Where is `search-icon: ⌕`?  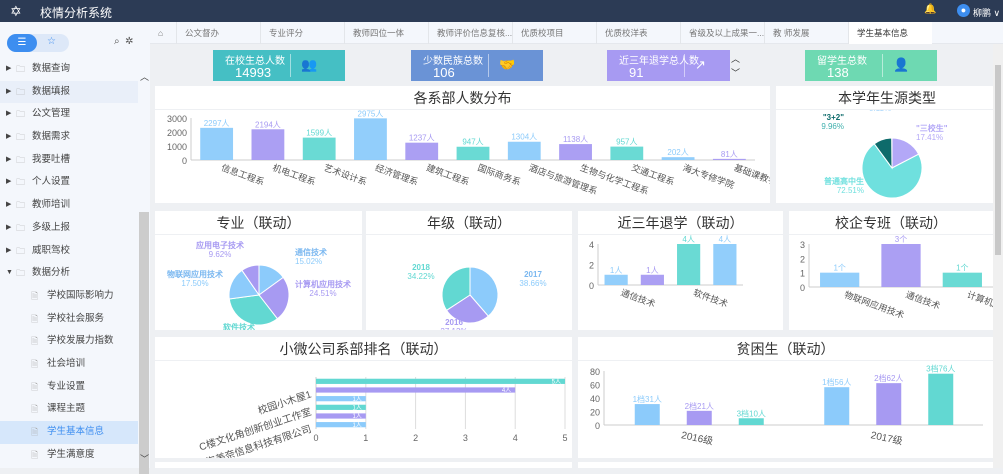
search-icon: ⌕ is located at coordinates (117, 41).